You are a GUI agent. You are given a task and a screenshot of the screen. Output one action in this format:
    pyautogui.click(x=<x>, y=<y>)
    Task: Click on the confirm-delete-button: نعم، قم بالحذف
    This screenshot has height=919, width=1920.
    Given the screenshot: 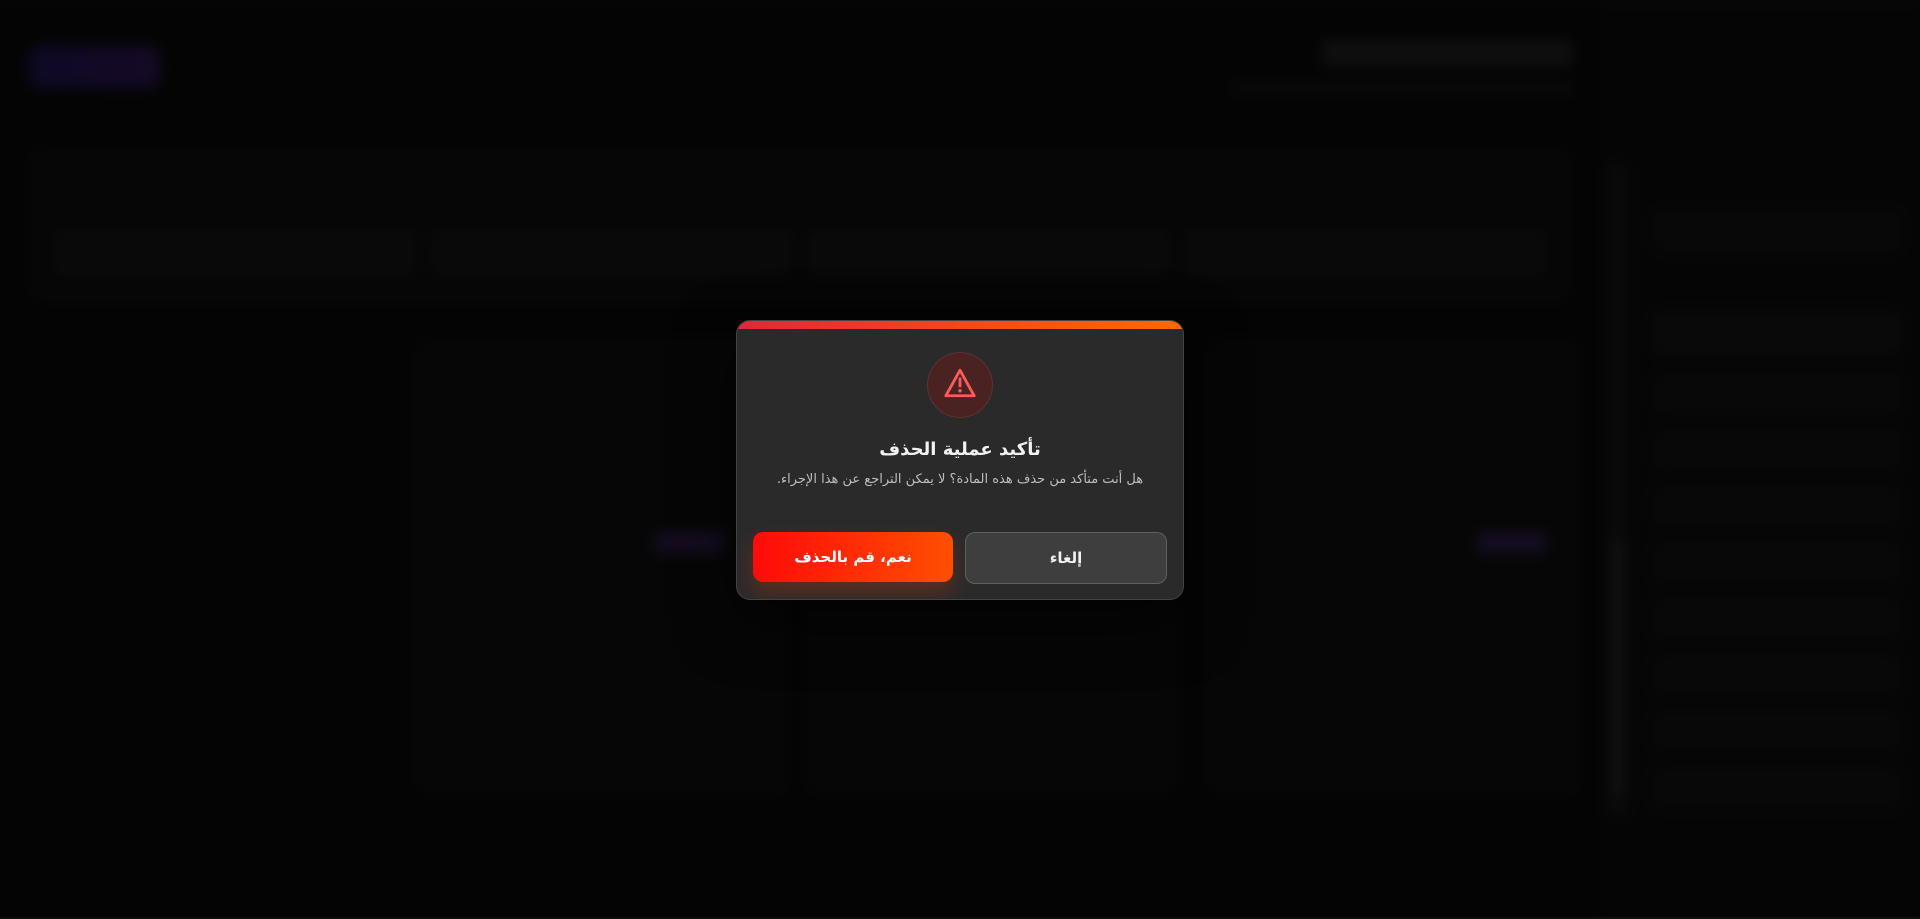 What is the action you would take?
    pyautogui.click(x=853, y=557)
    